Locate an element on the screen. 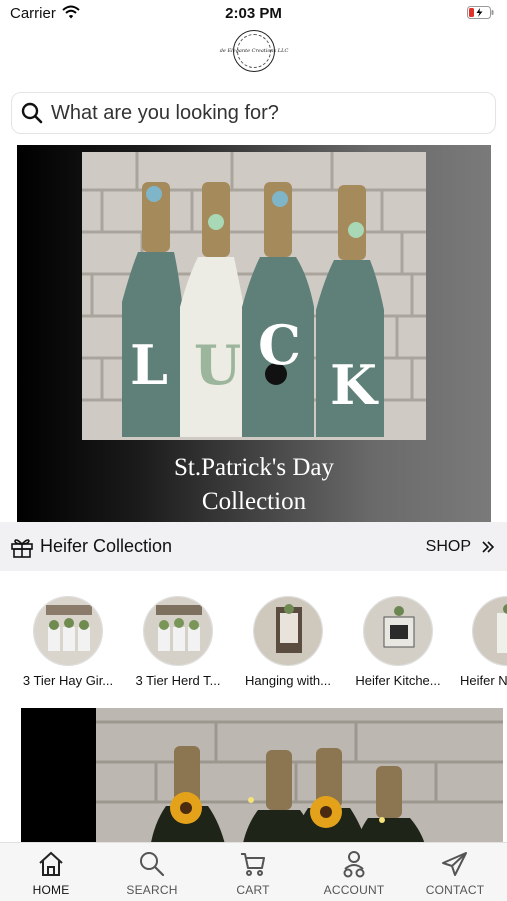  shop-link: SHOP is located at coordinates (460, 546).